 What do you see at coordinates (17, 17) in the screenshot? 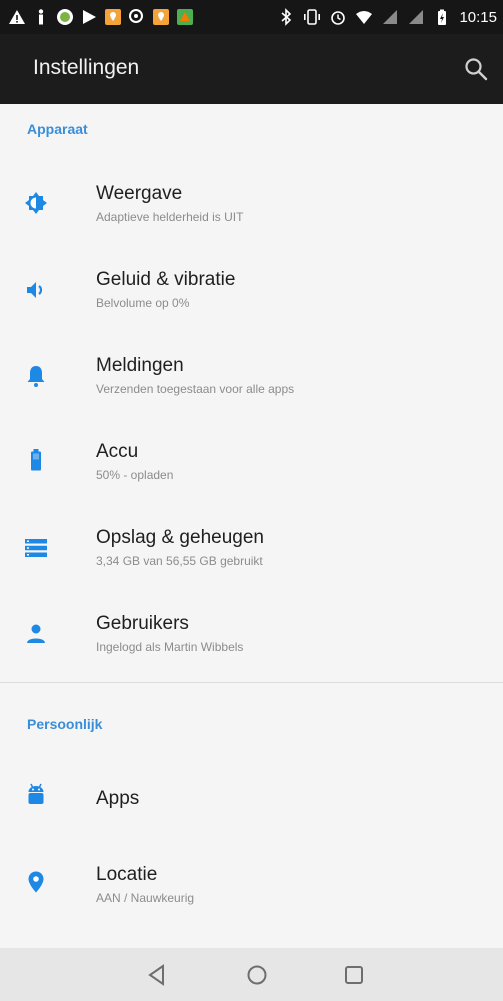
I see `warning-icon` at bounding box center [17, 17].